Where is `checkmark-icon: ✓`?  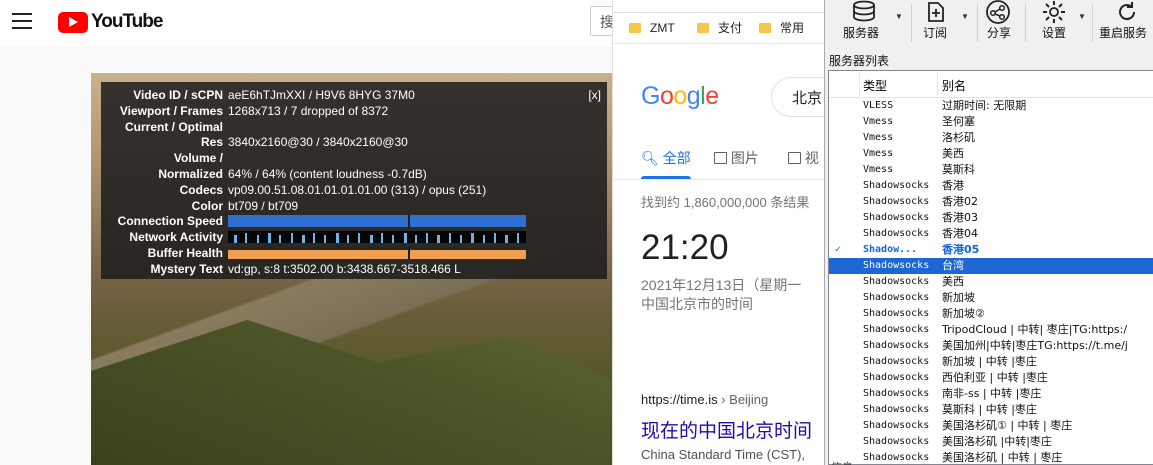 checkmark-icon: ✓ is located at coordinates (838, 249).